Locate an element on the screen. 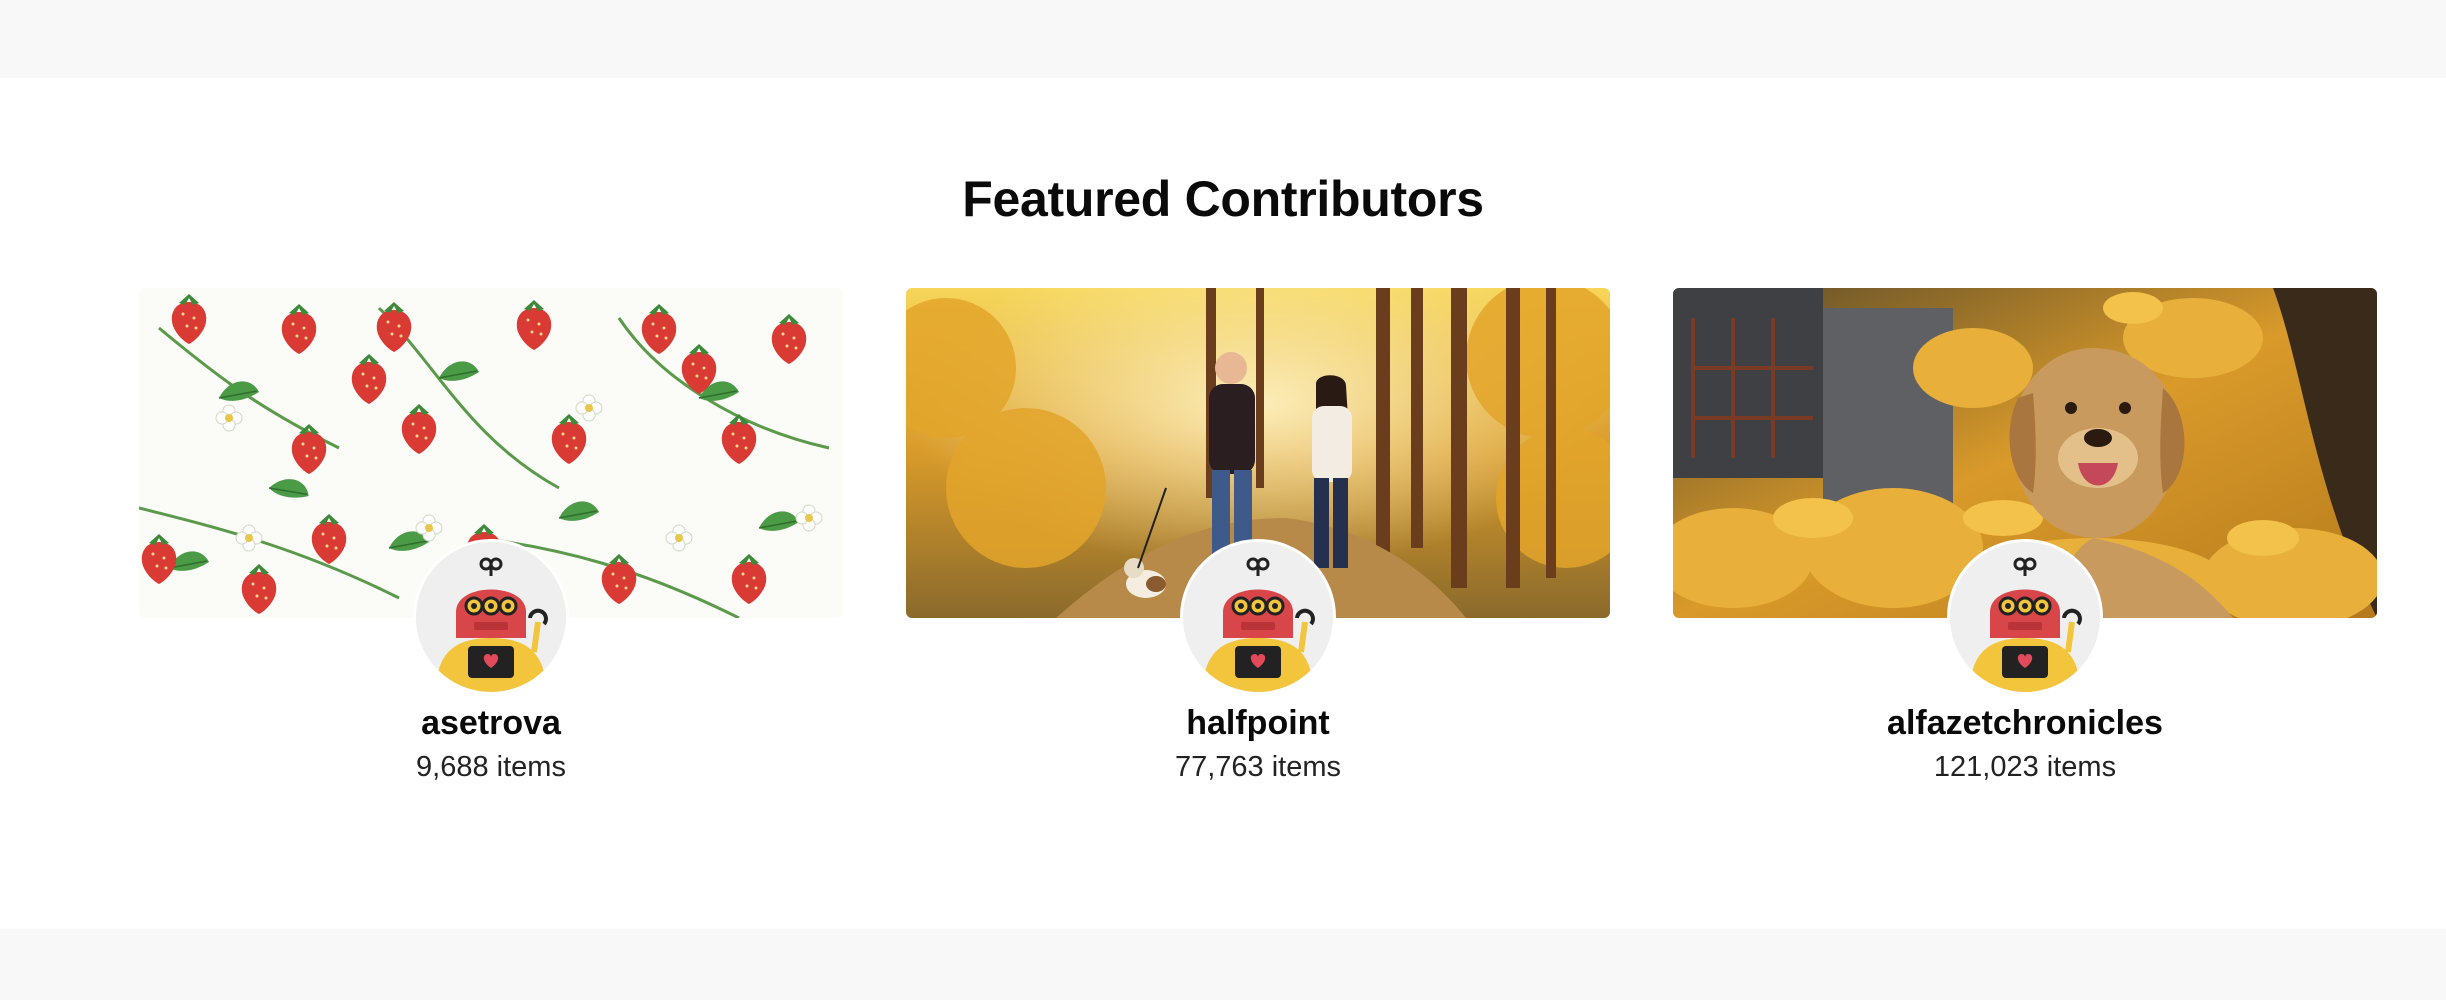 The width and height of the screenshot is (2446, 1000). contributor-card-asetrova: asetrova 9,688 items is located at coordinates (491, 548).